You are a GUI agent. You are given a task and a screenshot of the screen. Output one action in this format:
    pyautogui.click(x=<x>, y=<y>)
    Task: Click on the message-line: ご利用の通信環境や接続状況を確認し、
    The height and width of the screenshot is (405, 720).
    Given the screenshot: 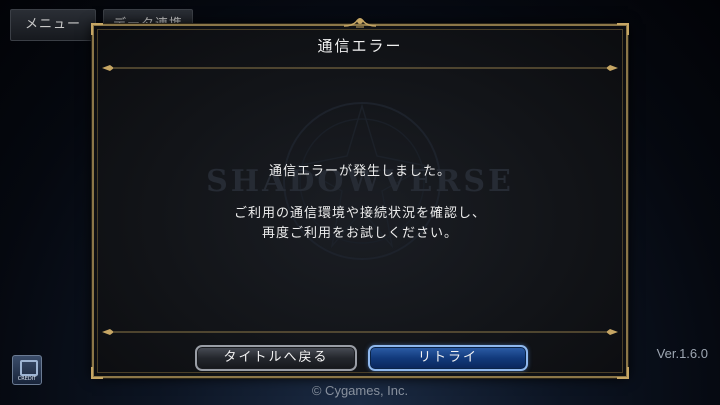 What is the action you would take?
    pyautogui.click(x=359, y=213)
    